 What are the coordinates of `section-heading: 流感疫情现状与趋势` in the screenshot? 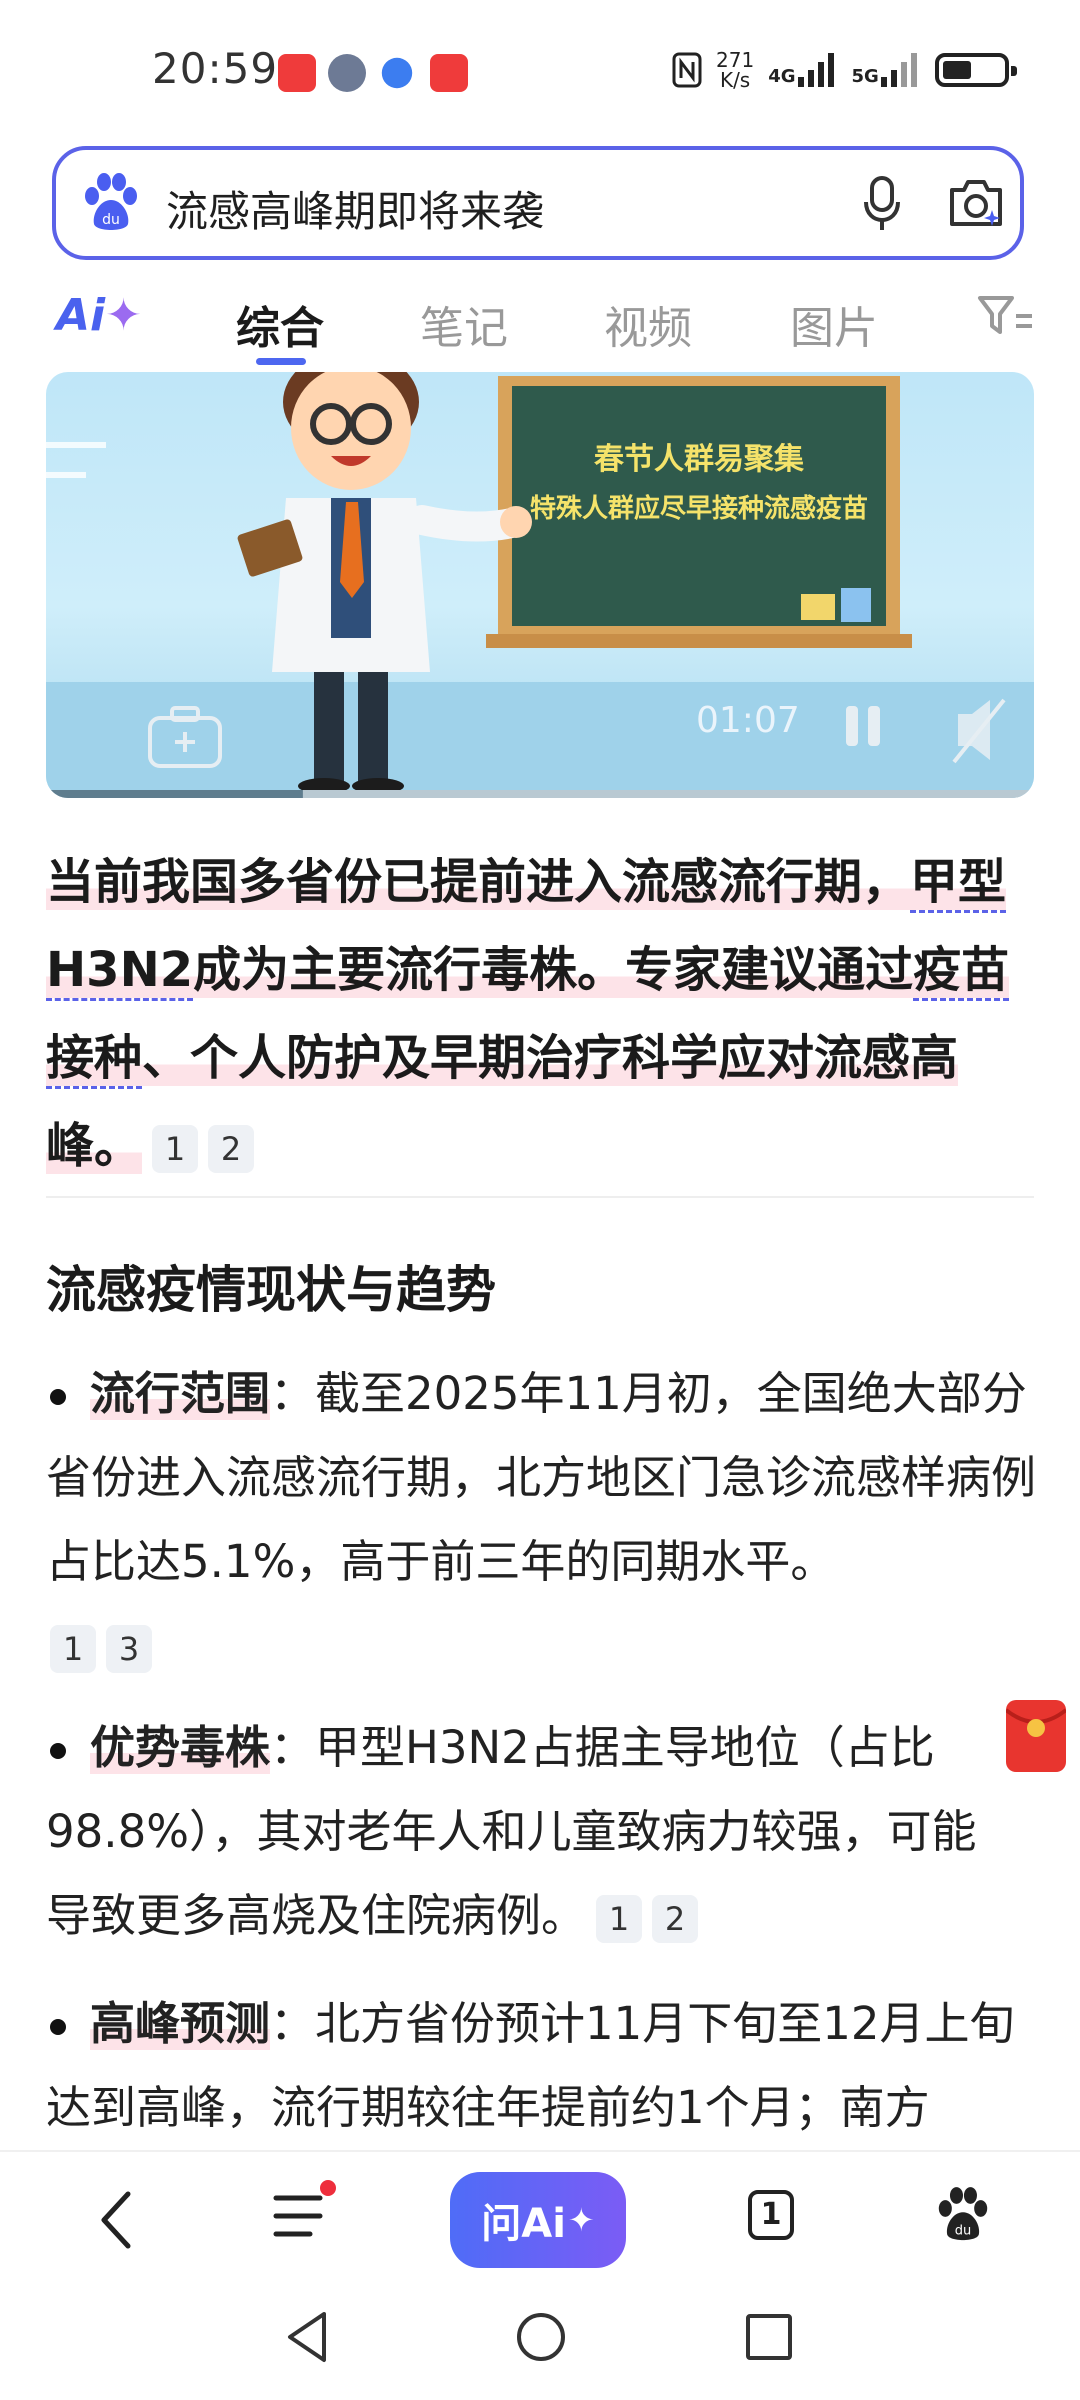 It's located at (271, 1290).